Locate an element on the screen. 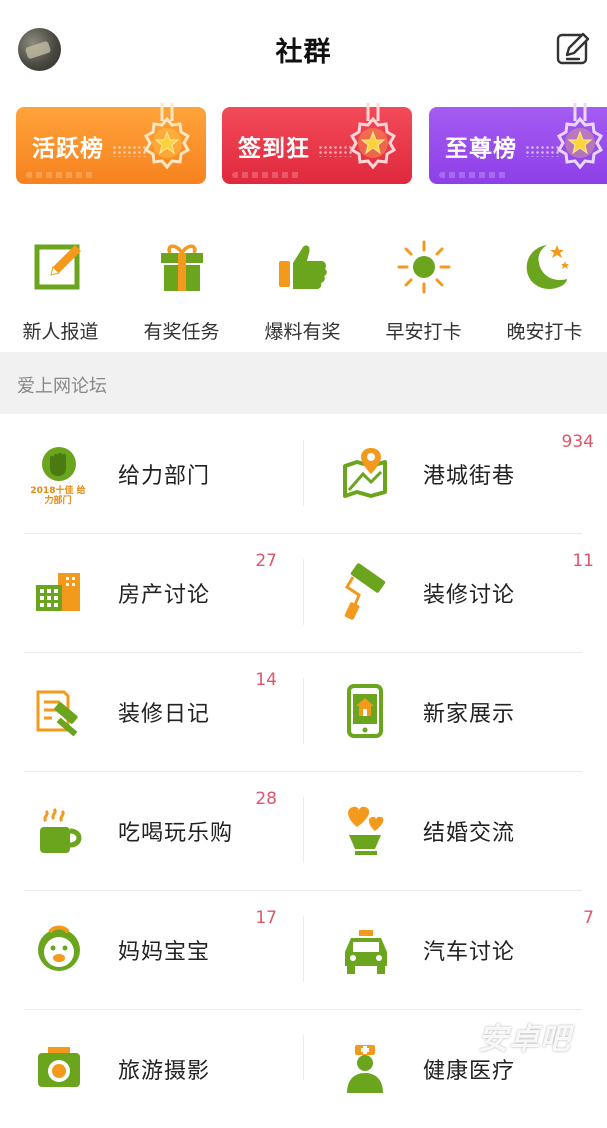 The width and height of the screenshot is (607, 1128). banner-label: 签到狂 is located at coordinates (274, 149).